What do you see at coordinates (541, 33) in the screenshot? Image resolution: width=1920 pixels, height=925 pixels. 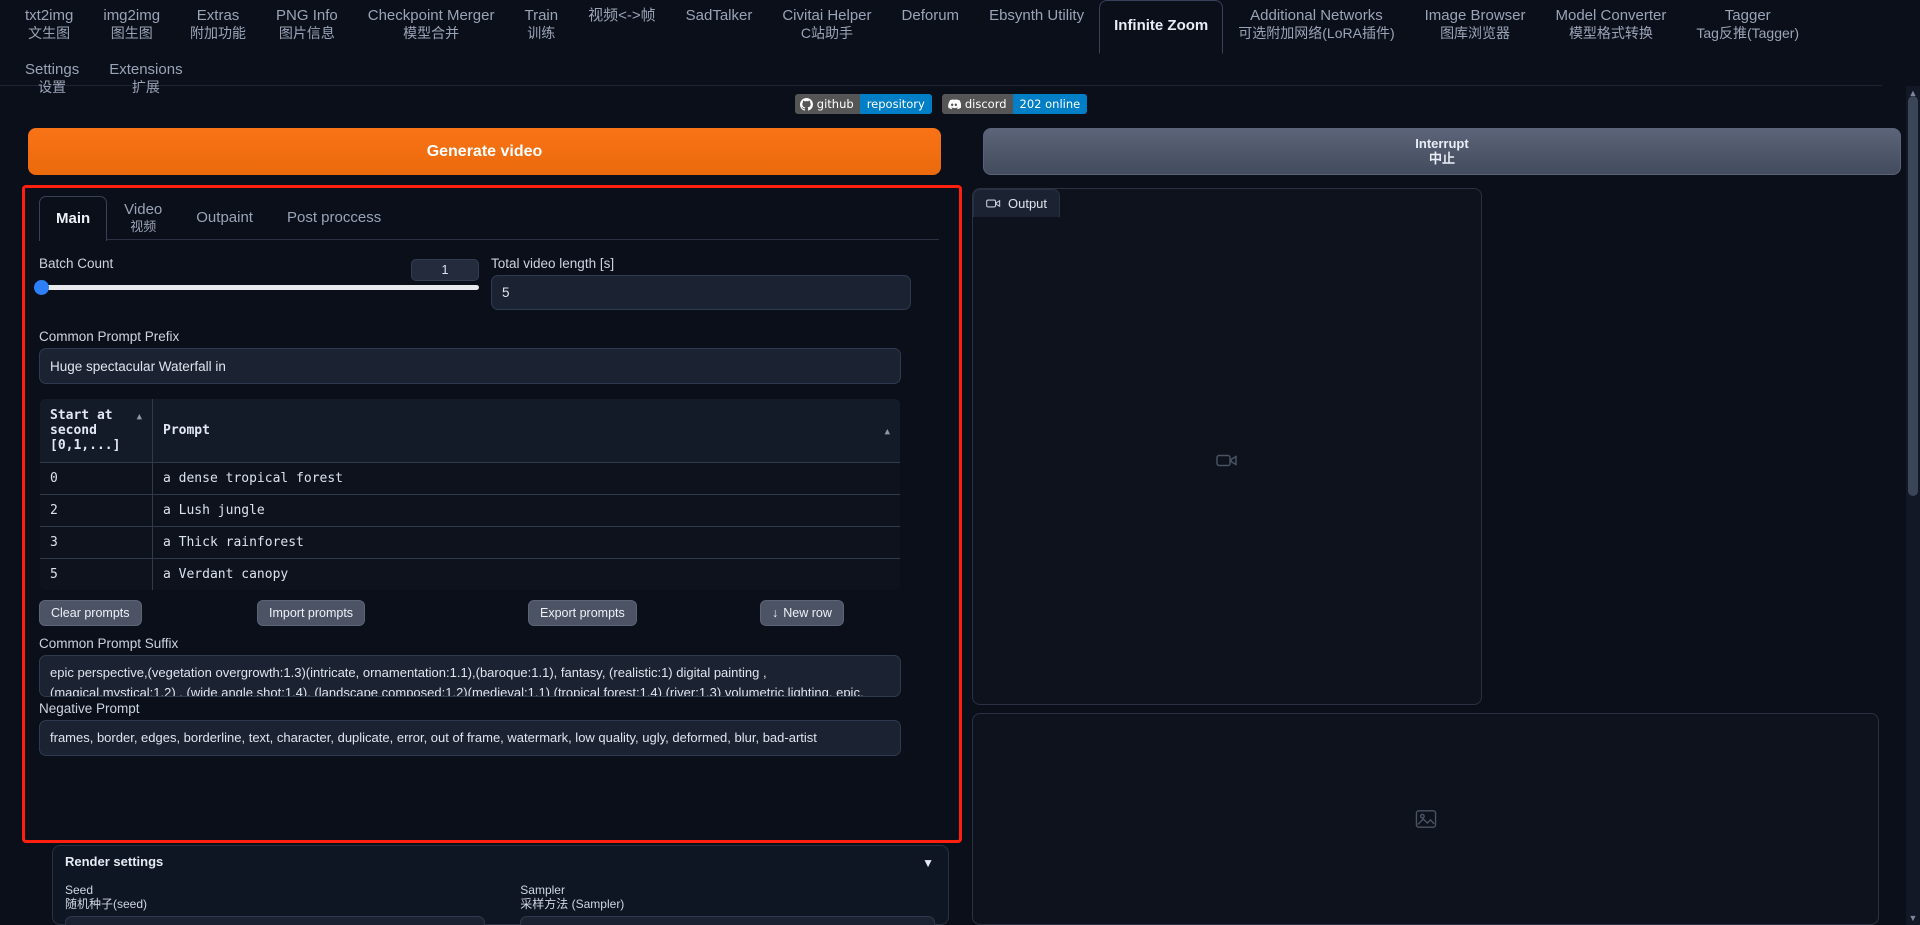 I see `top-tab-label-cn: 训练` at bounding box center [541, 33].